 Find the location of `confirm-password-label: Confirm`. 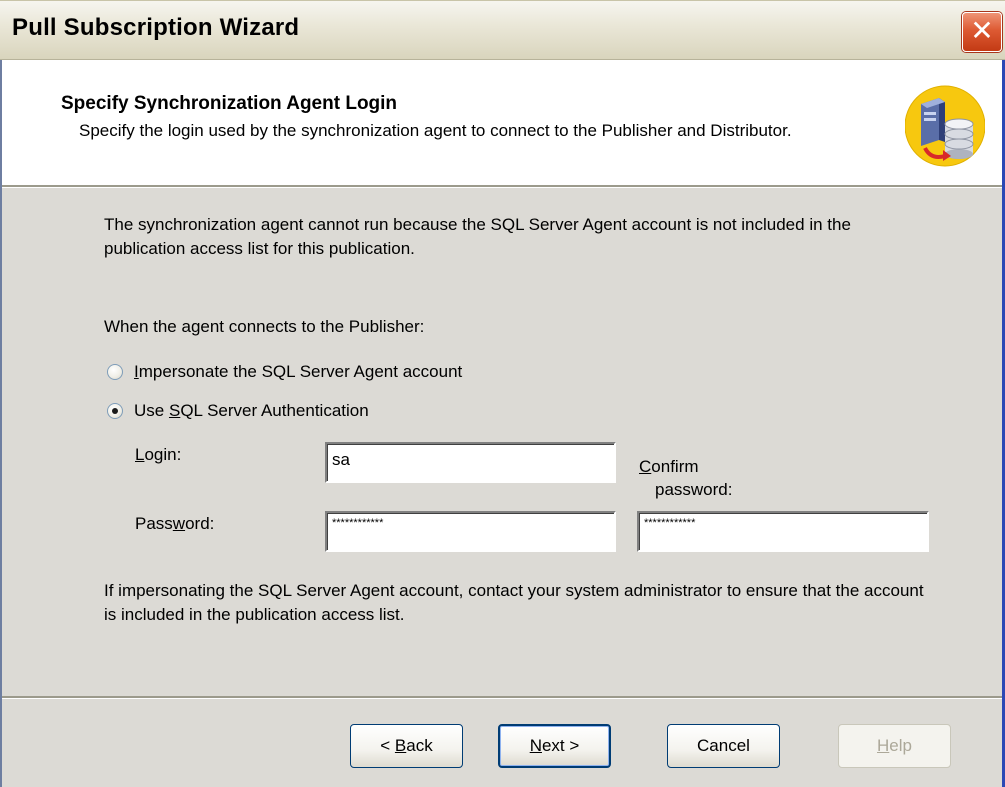

confirm-password-label: Confirm is located at coordinates (669, 466).